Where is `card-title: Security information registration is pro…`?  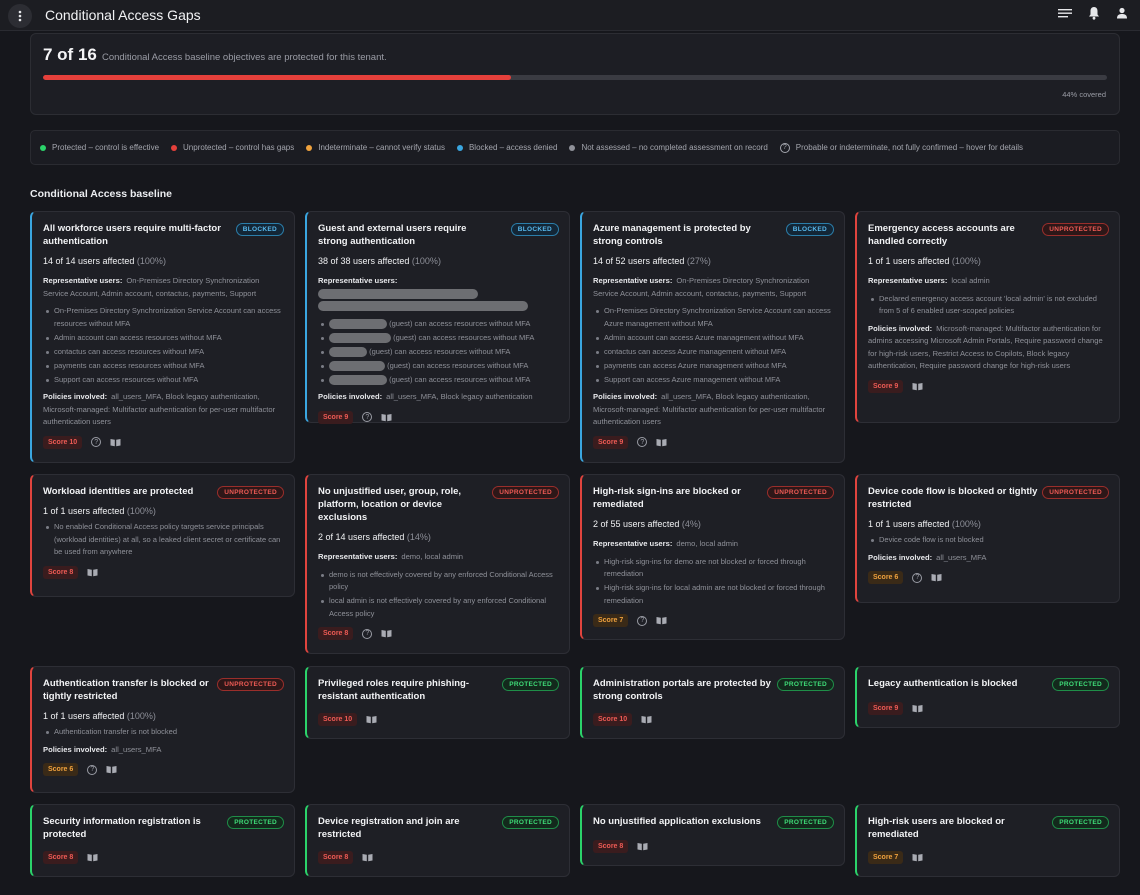
card-title: Security information registration is pro… is located at coordinates (122, 828).